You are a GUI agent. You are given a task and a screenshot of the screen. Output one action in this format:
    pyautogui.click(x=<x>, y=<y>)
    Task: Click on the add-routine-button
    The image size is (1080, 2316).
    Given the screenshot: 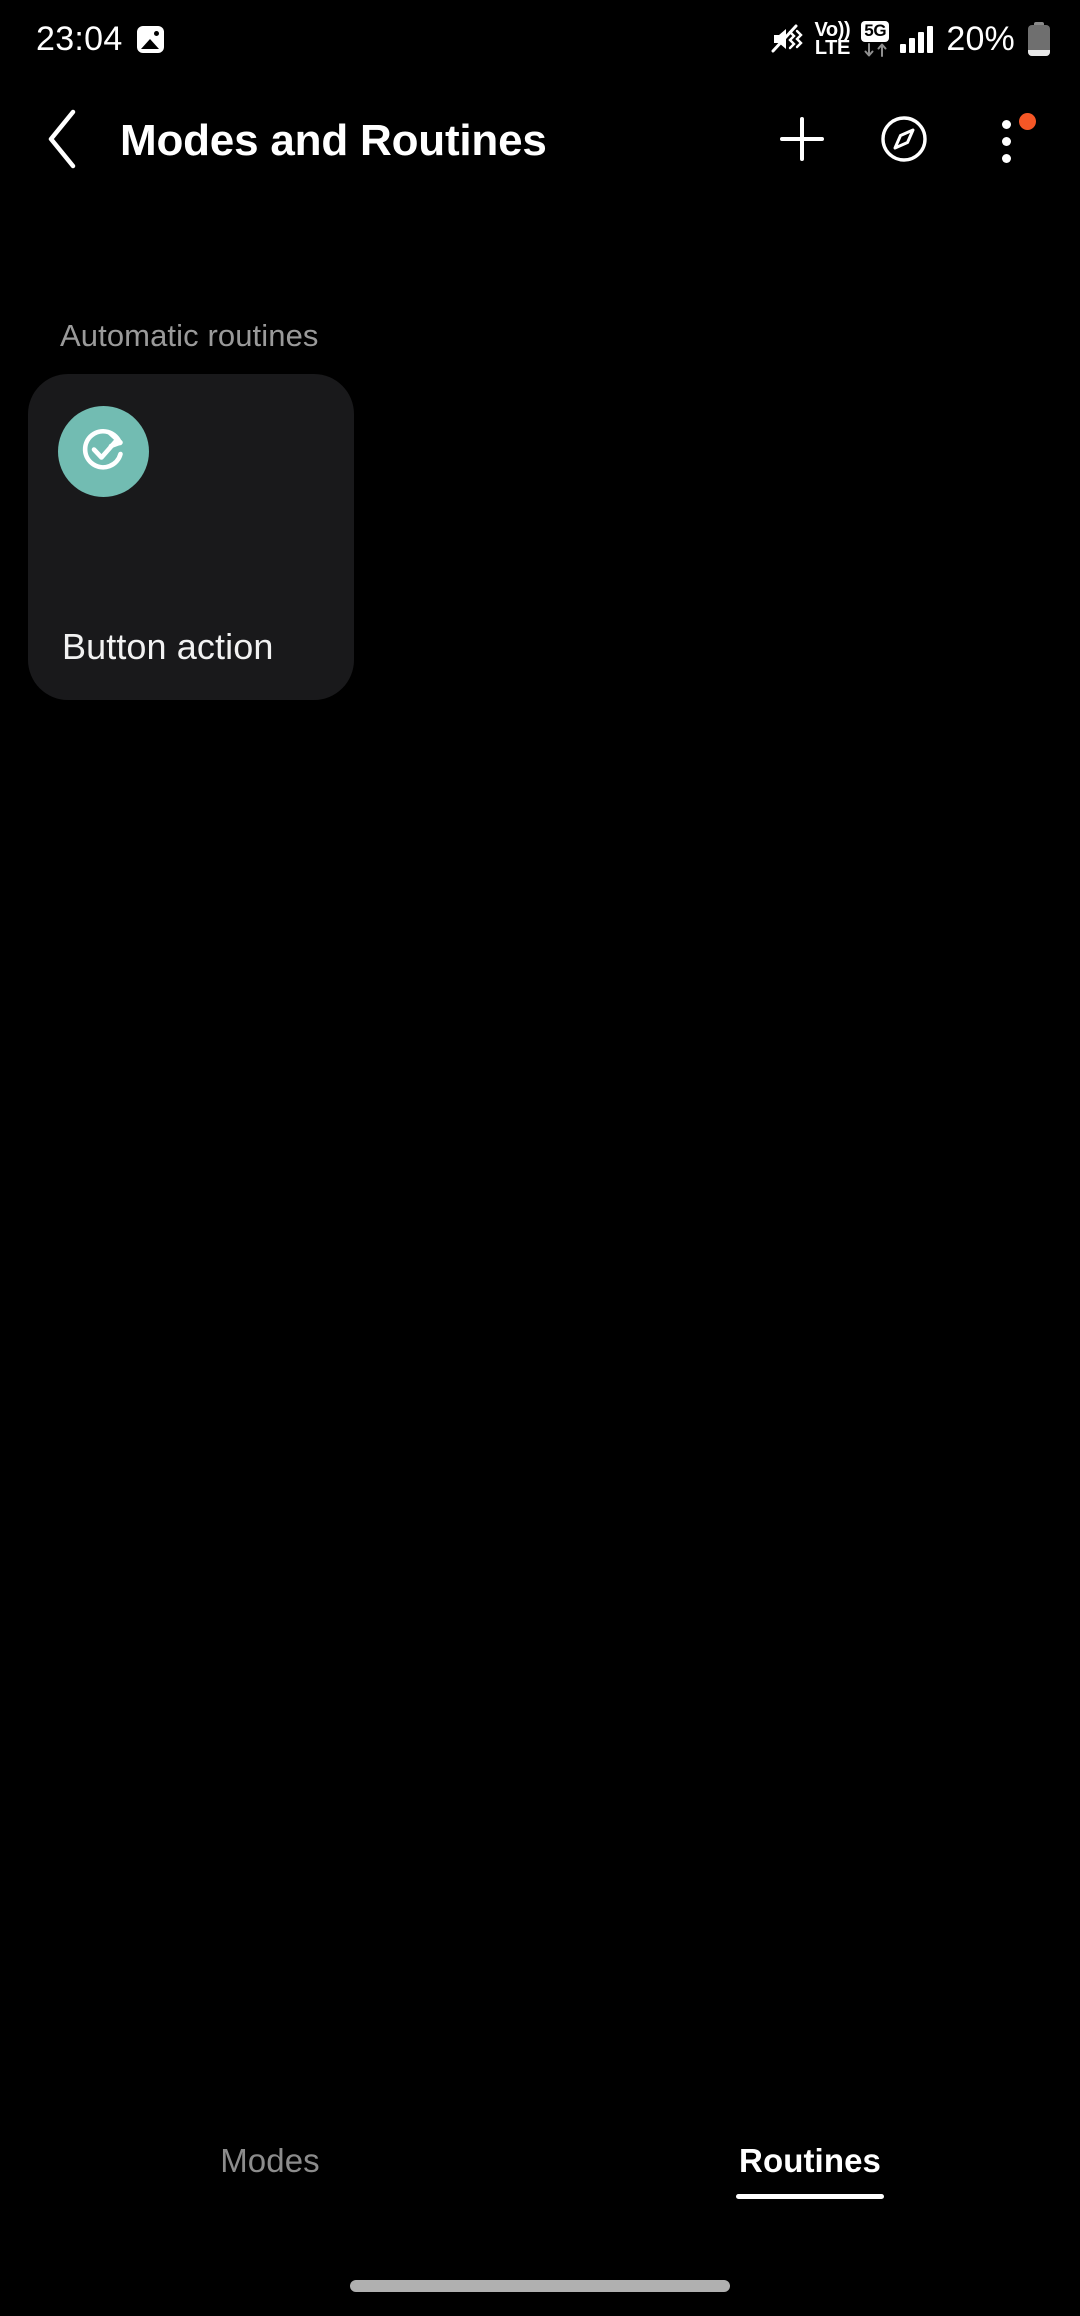 What is the action you would take?
    pyautogui.click(x=802, y=141)
    